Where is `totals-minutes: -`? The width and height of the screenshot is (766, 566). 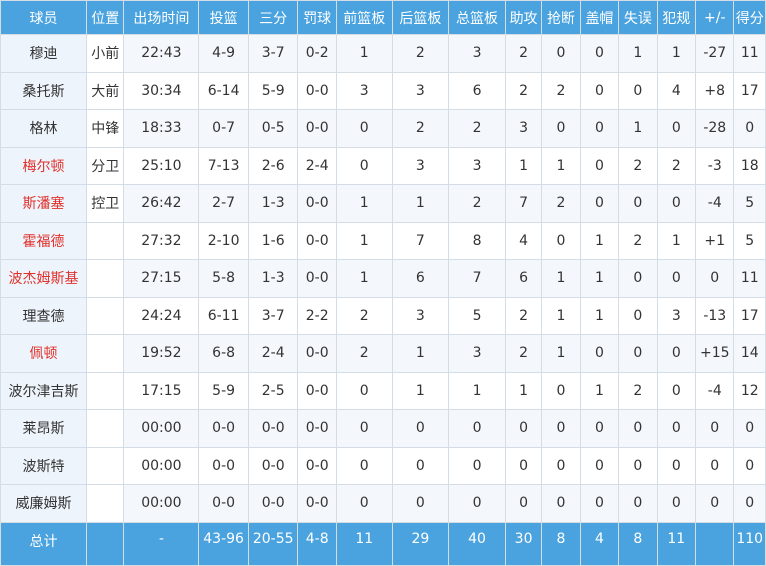
totals-minutes: - is located at coordinates (161, 543).